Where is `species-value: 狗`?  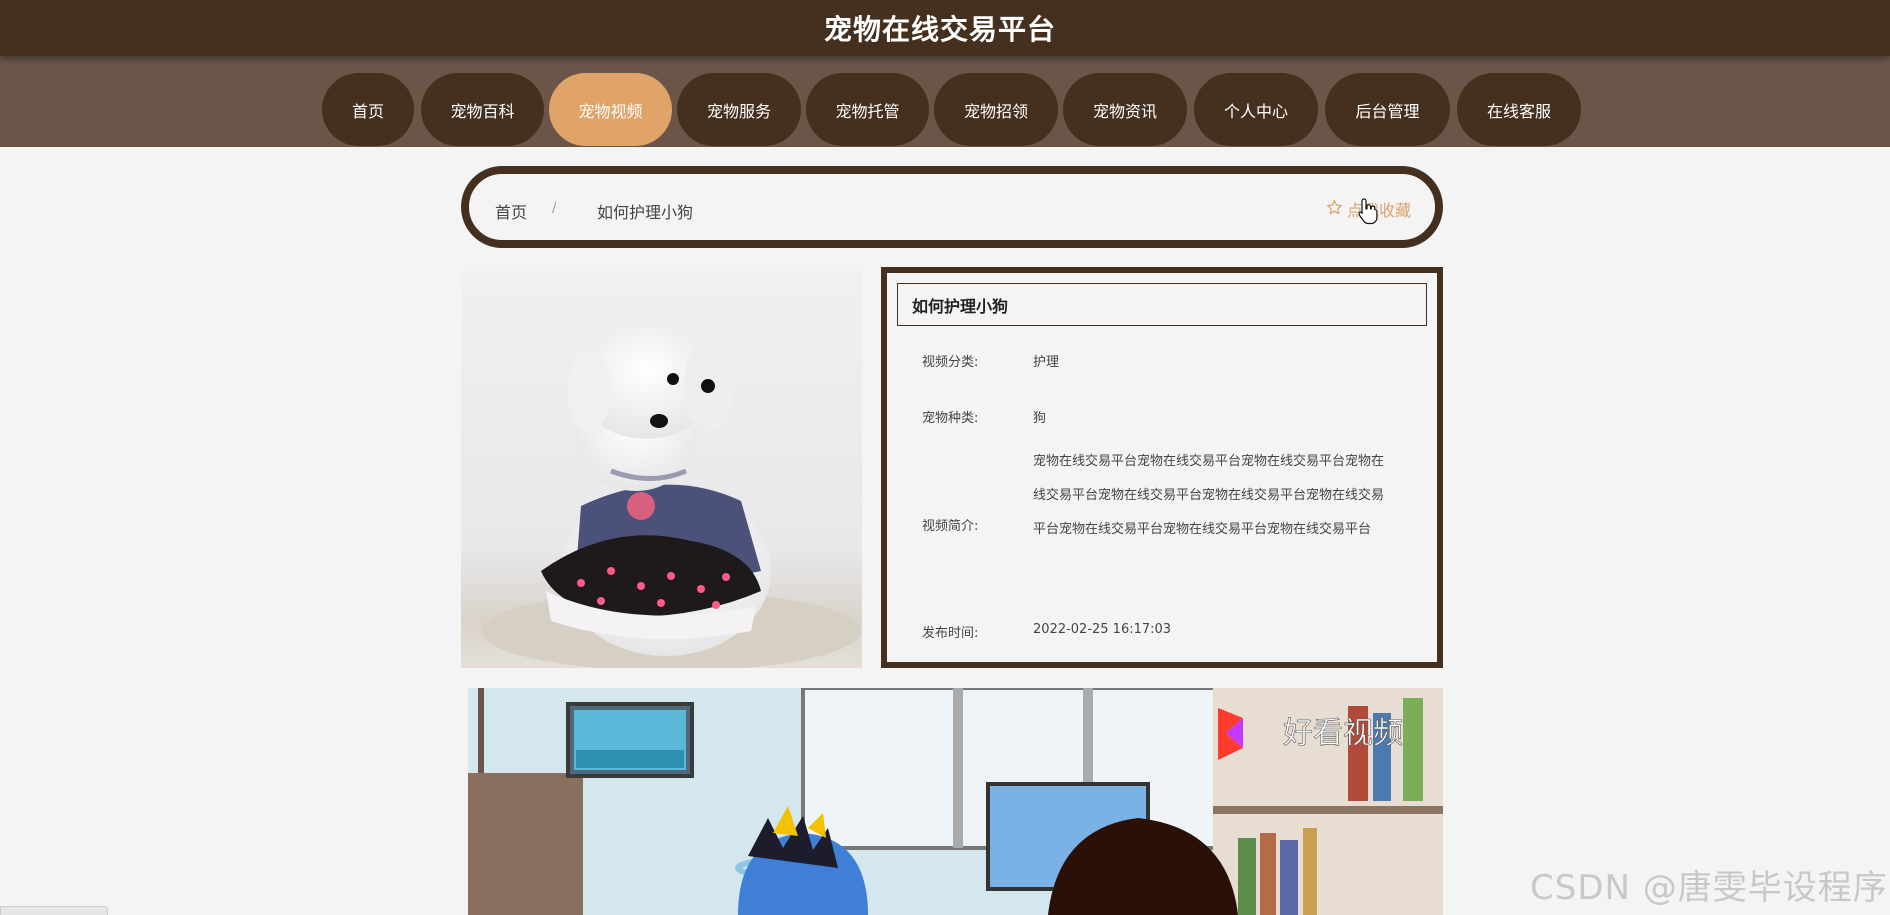
species-value: 狗 is located at coordinates (1040, 418).